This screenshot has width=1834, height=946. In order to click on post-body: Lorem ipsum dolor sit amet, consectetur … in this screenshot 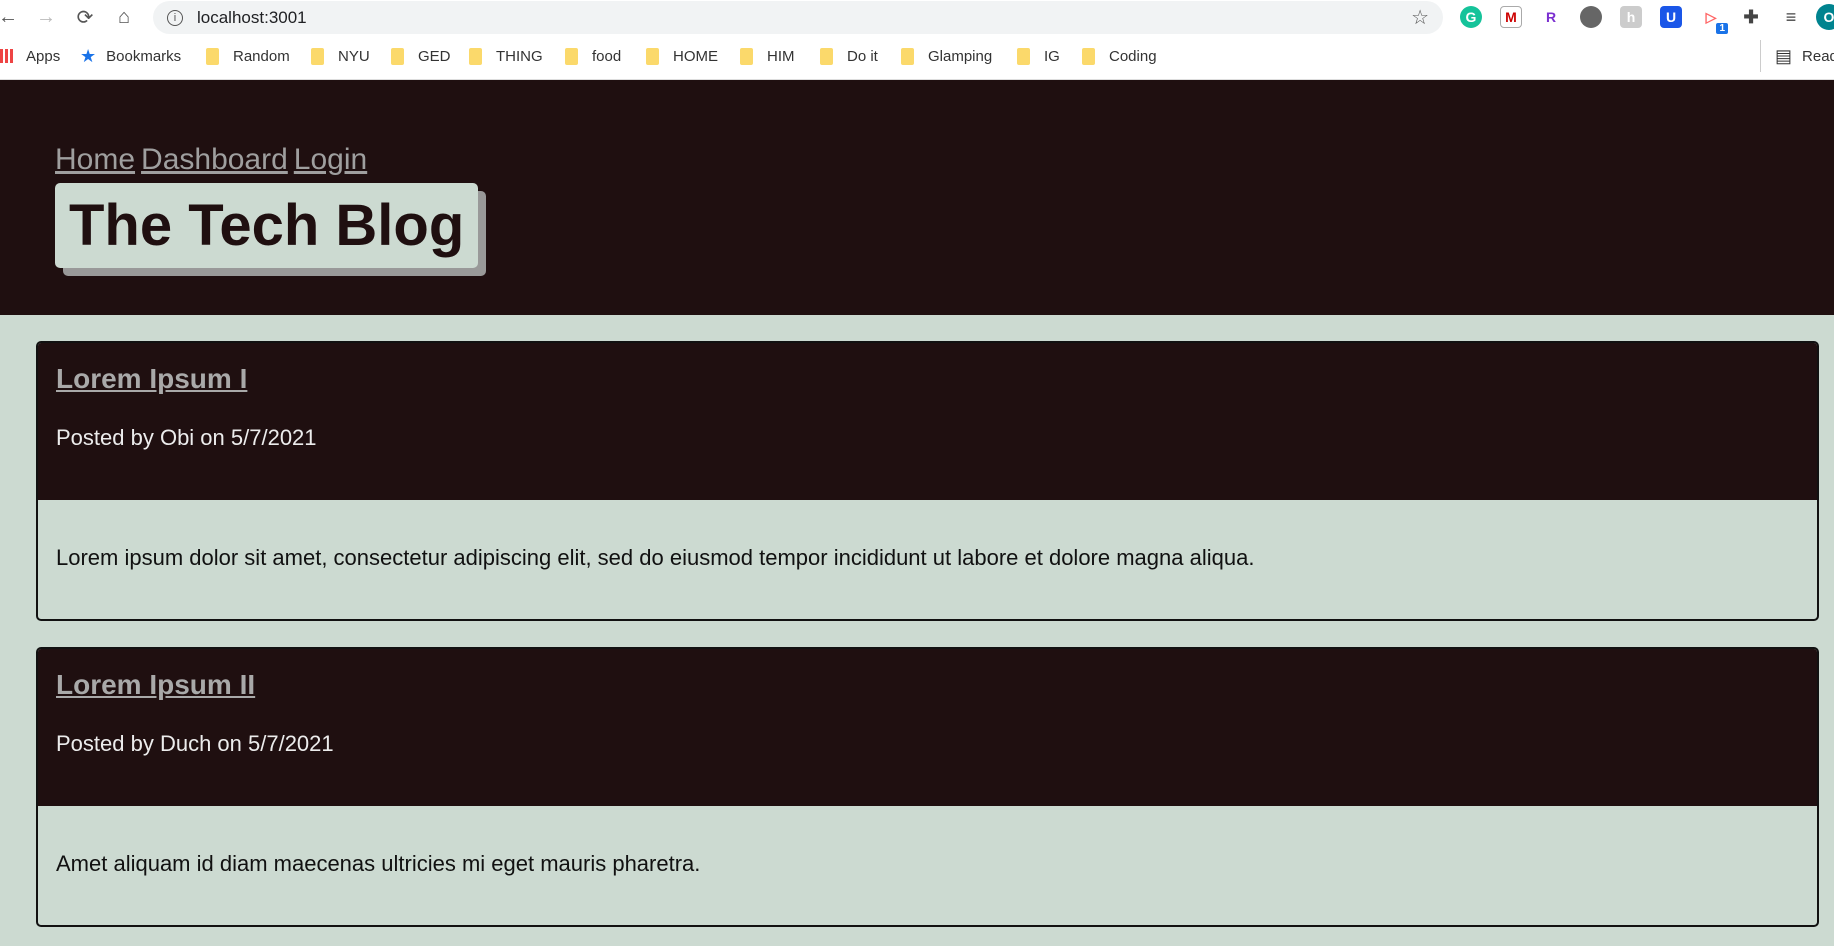, I will do `click(655, 557)`.